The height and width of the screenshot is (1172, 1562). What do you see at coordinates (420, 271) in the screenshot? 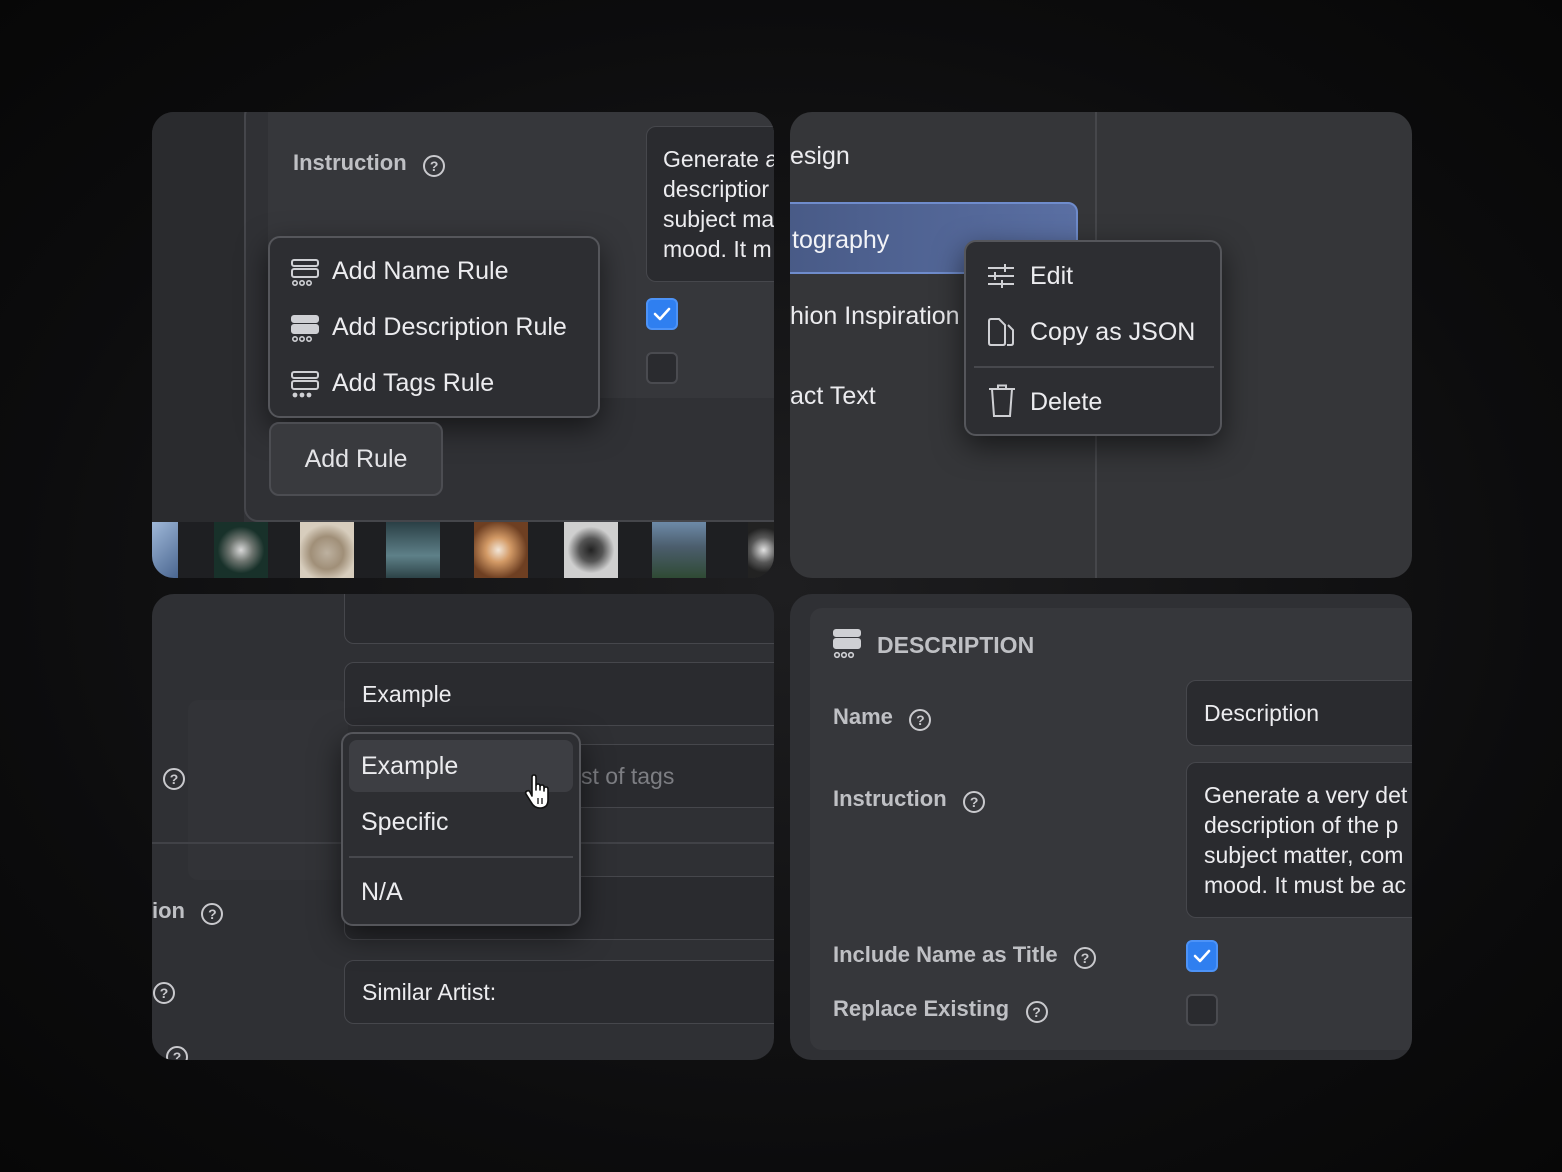
I see `menu-item-label: Add Name Rule` at bounding box center [420, 271].